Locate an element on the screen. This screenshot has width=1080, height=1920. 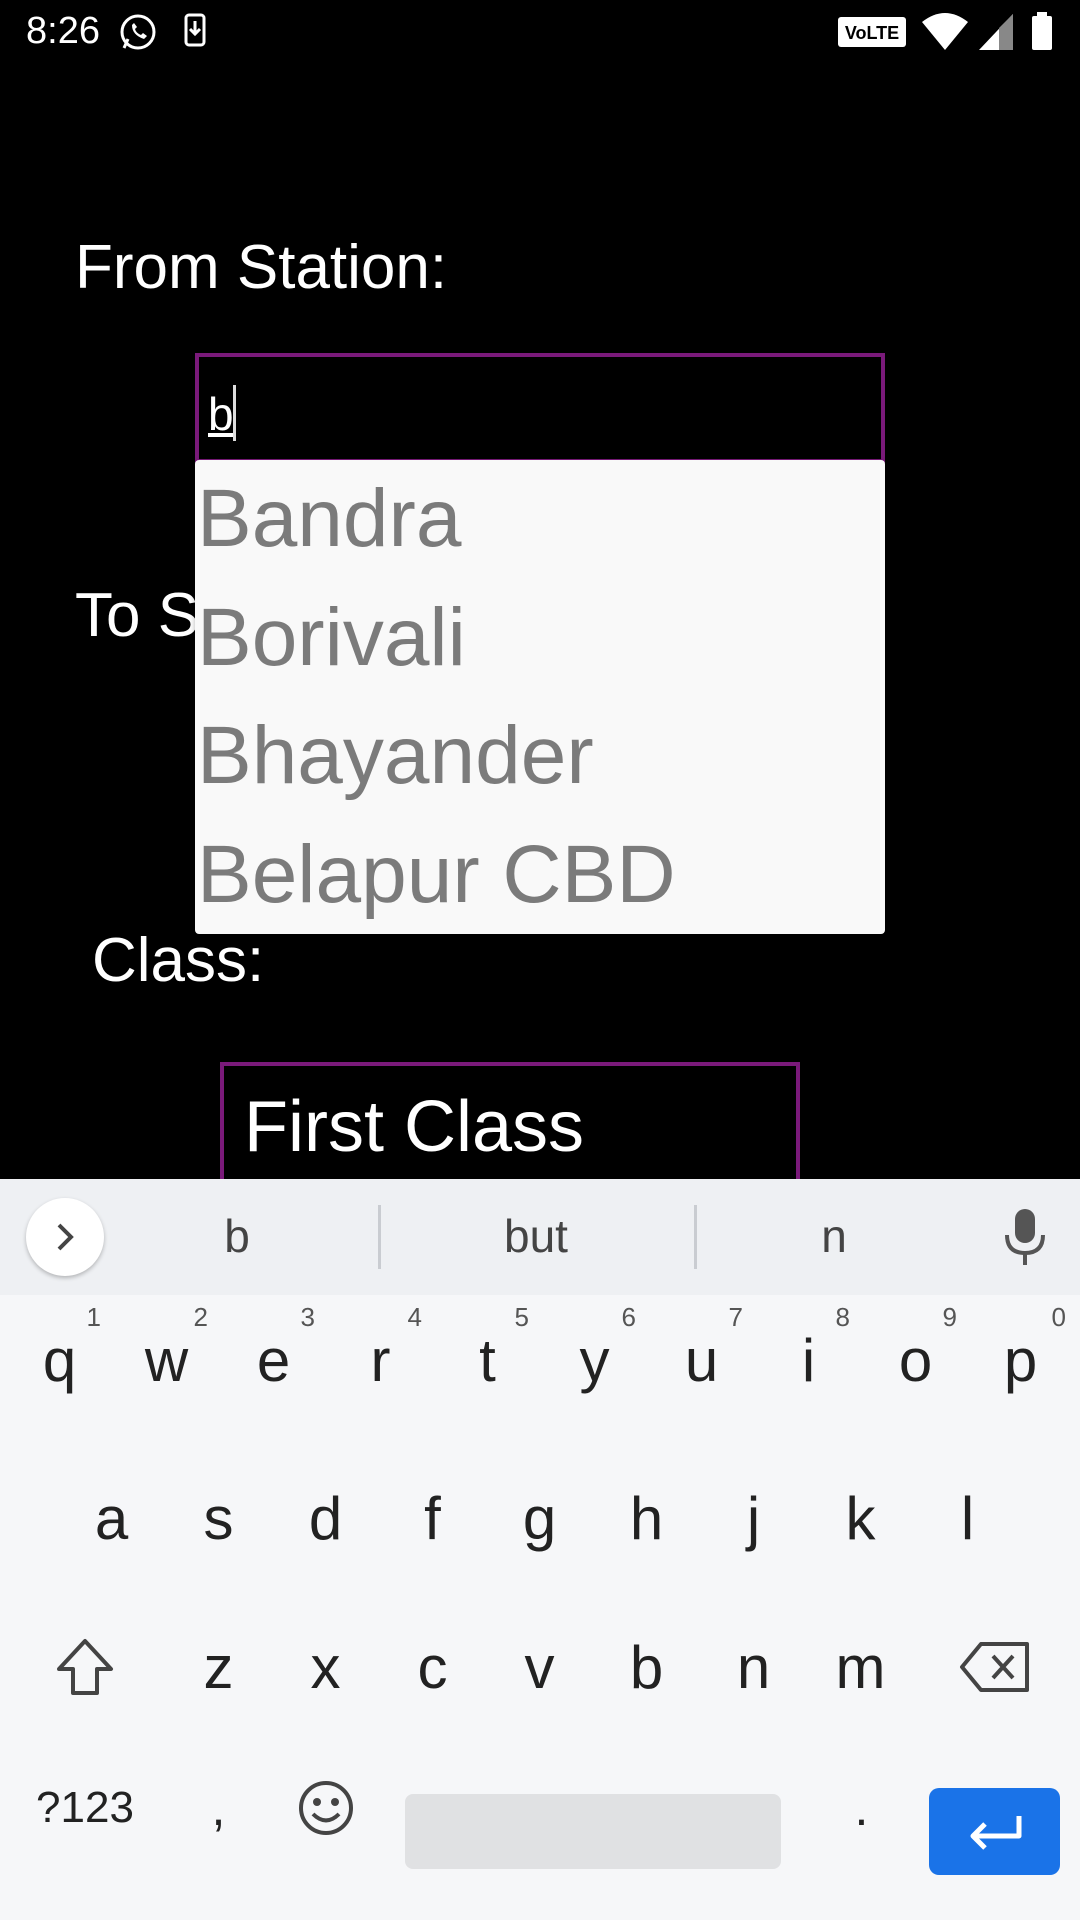
key-hint: 7 is located at coordinates (735, 1317).